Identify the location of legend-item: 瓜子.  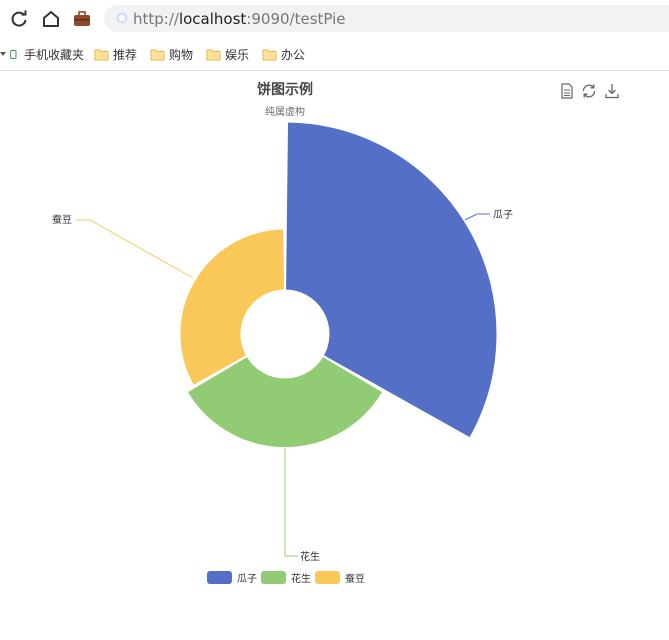
(232, 577).